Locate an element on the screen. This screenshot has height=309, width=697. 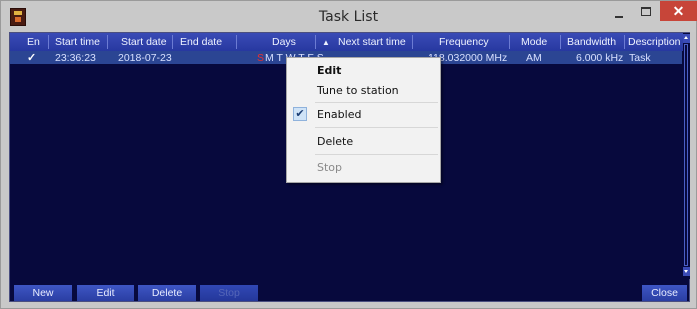
vertical-scrollbar is located at coordinates (686, 156).